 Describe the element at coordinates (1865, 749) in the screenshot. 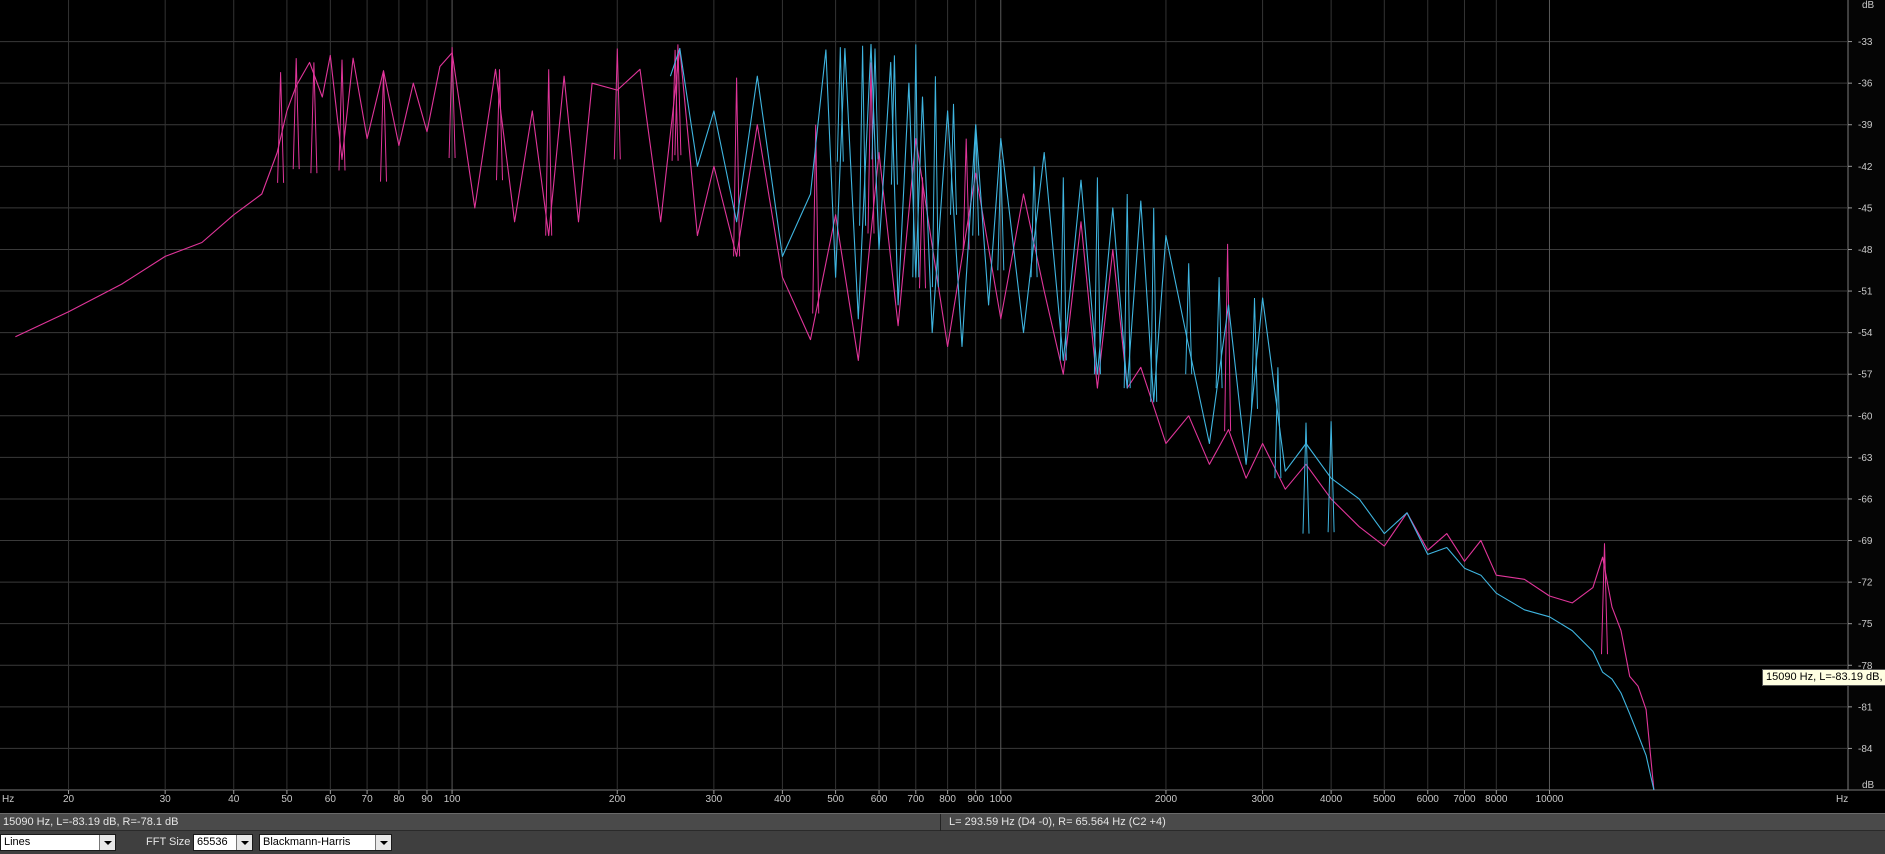

I see `y-tick-label: -84` at that location.